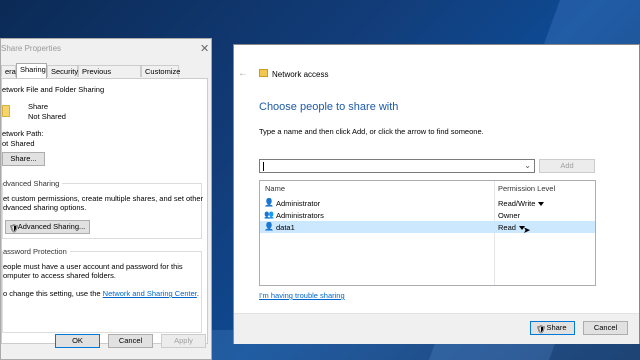 Image resolution: width=640 pixels, height=360 pixels. I want to click on group-heading: etwork File and Folder Sharing, so click(53, 89).